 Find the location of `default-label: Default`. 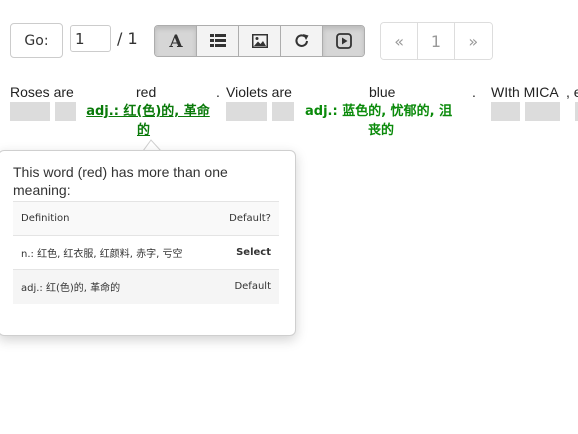

default-label: Default is located at coordinates (246, 286).